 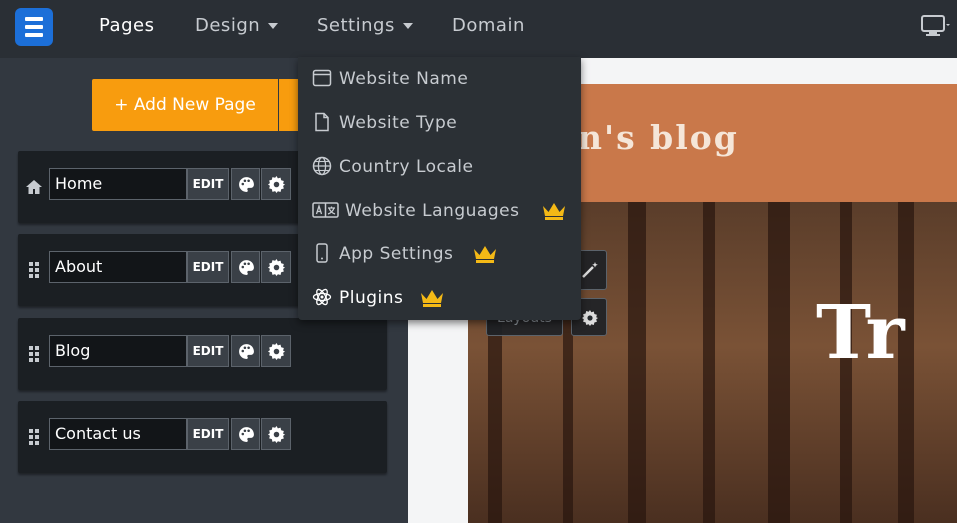 I want to click on nav-settings: Settings, so click(x=365, y=26).